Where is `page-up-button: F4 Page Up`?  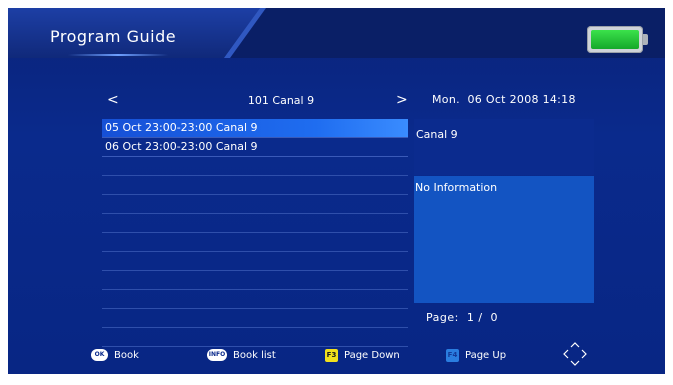 page-up-button: F4 Page Up is located at coordinates (476, 355).